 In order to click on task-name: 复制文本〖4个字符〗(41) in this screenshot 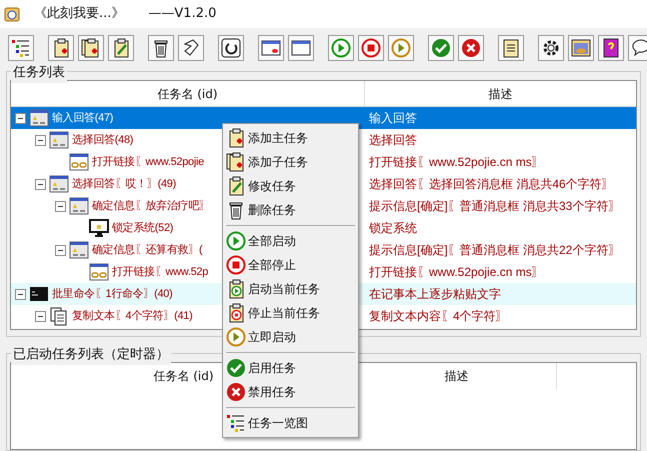, I will do `click(132, 316)`.